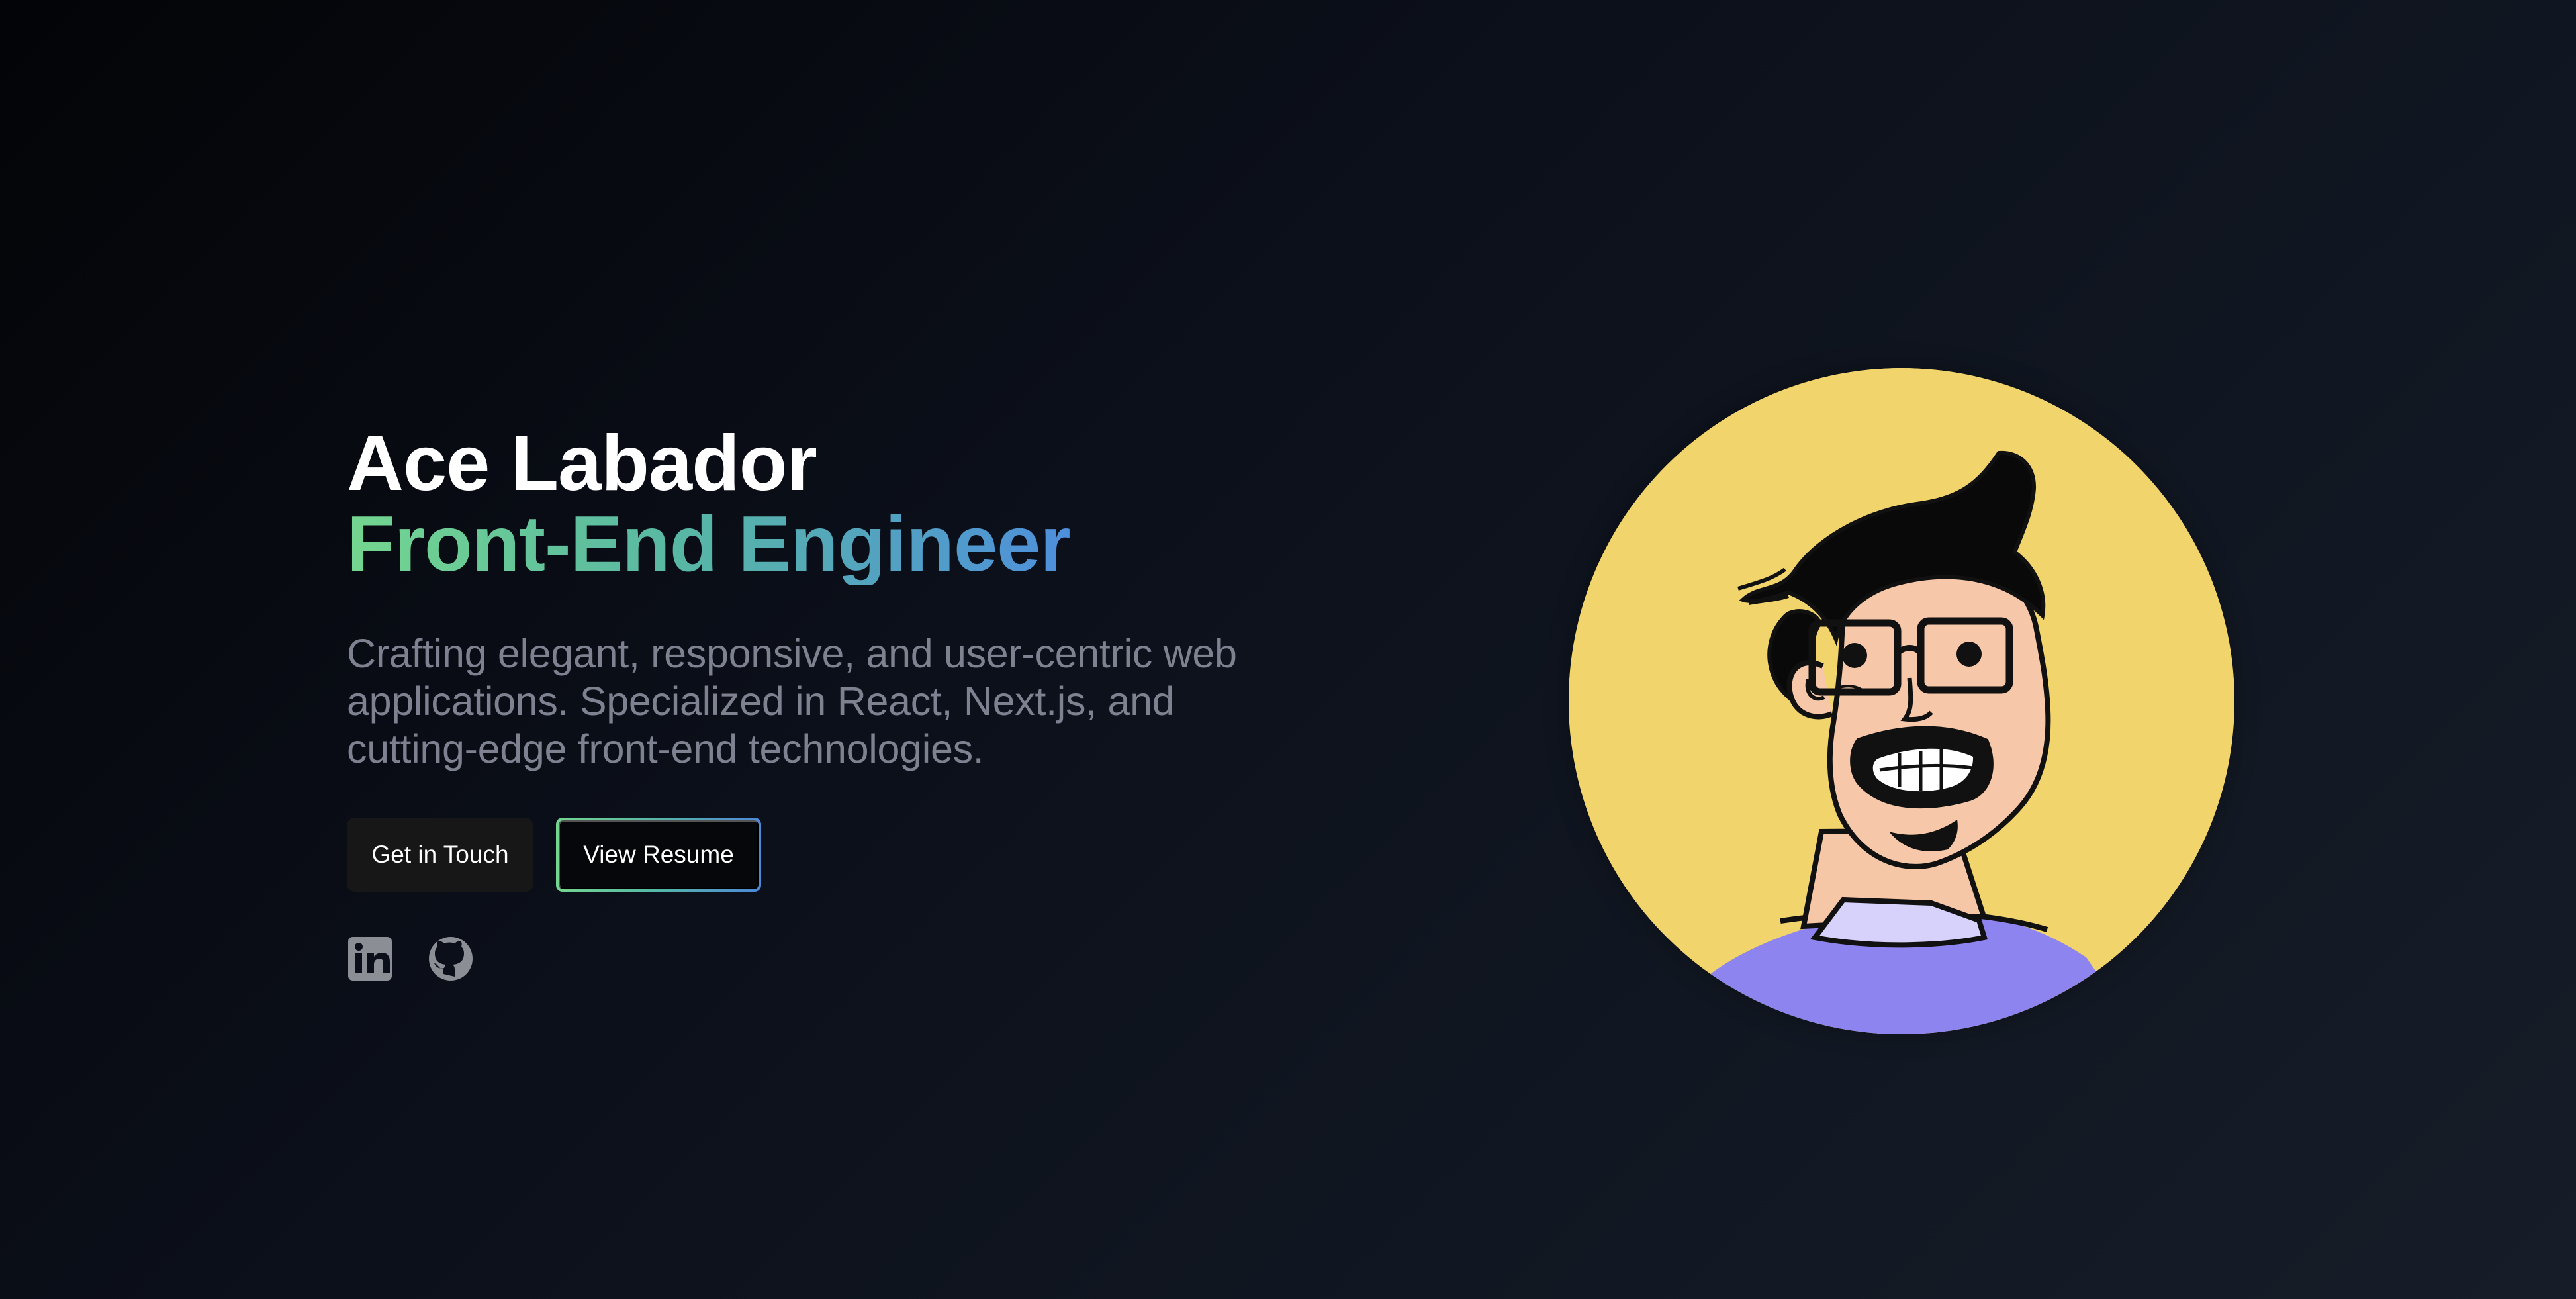  I want to click on get-in-touch-button: Get in Touch, so click(440, 855).